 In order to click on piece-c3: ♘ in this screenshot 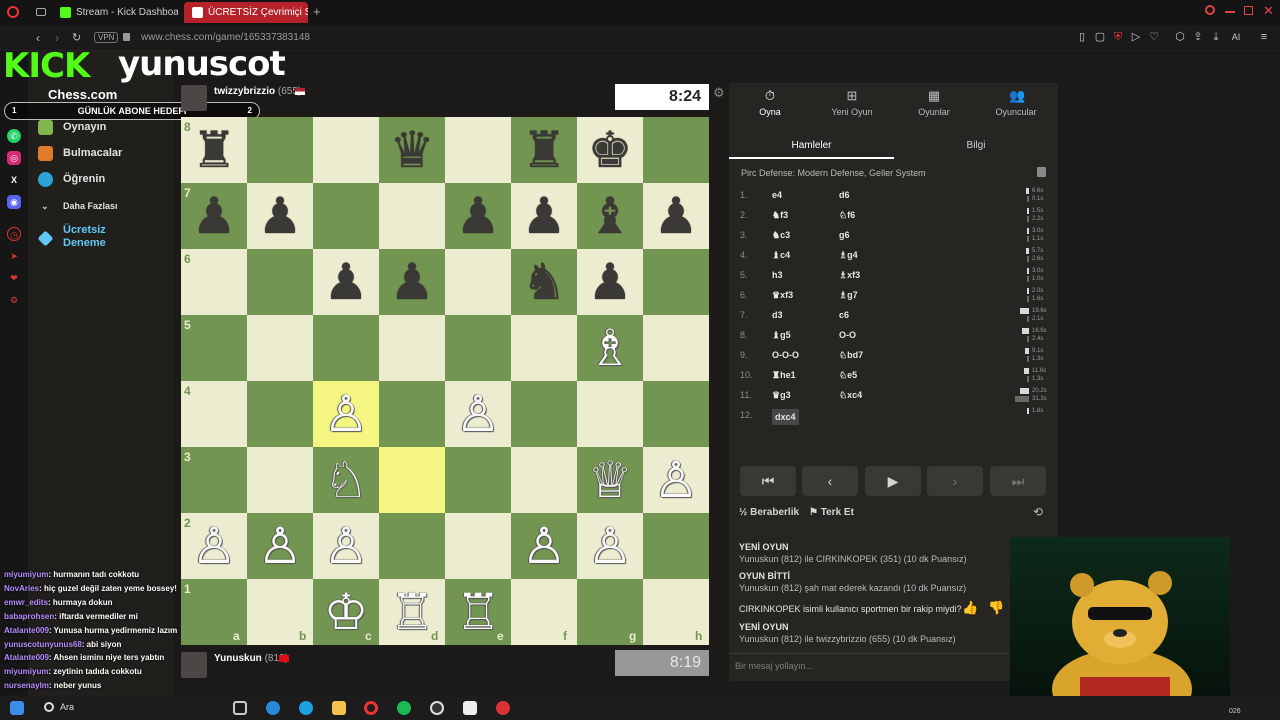, I will do `click(346, 480)`.